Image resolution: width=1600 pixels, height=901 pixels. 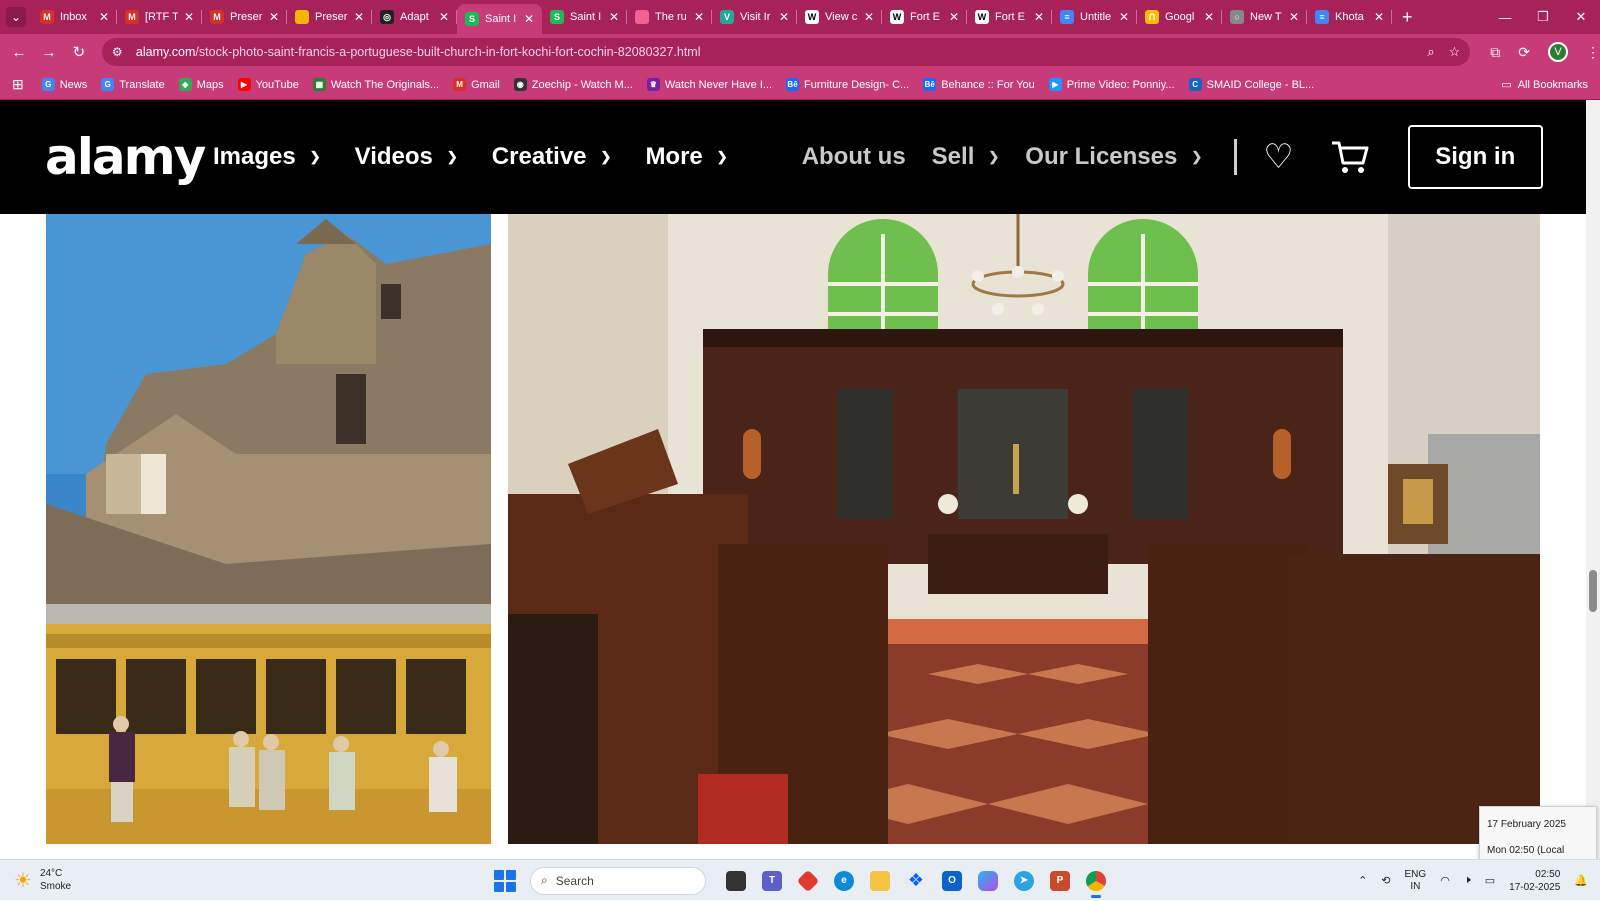 I want to click on teams-icon: T, so click(x=772, y=881).